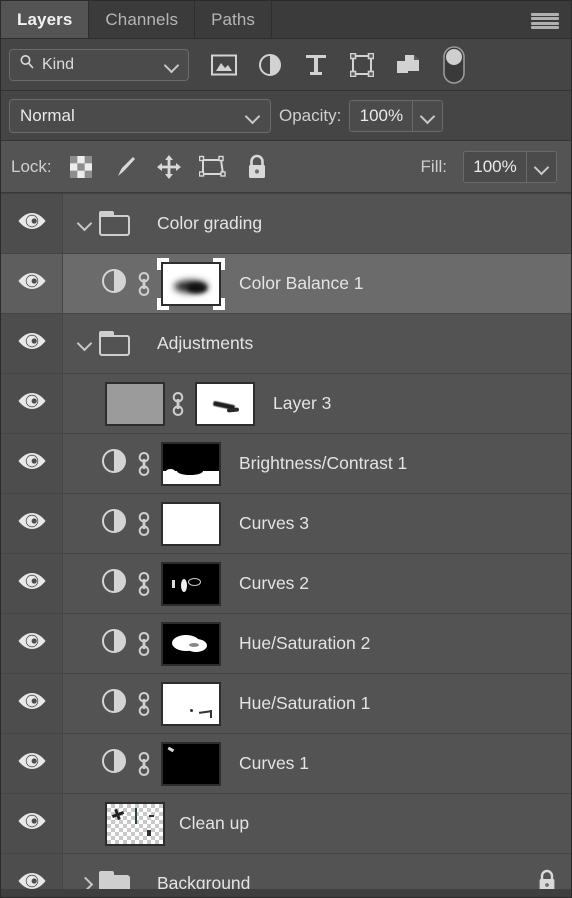 The width and height of the screenshot is (572, 898). Describe the element at coordinates (81, 167) in the screenshot. I see `lock-transparent-pixels-icon` at that location.